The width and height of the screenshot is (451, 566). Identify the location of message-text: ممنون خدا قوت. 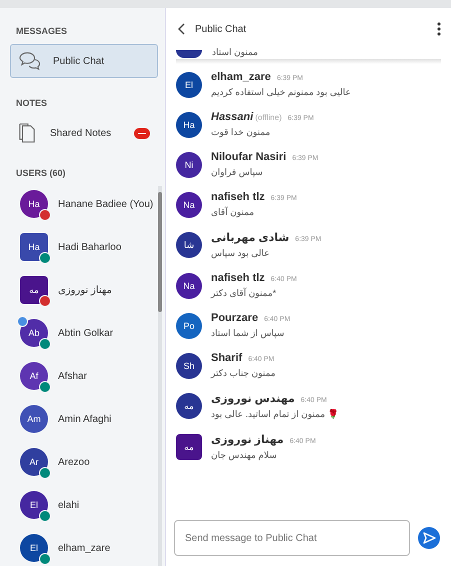
(241, 132).